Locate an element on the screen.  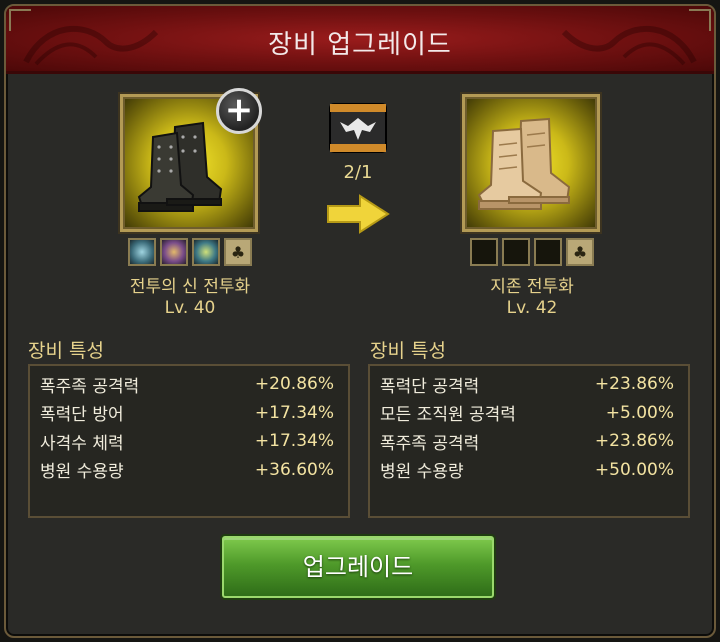
upgraded-item-slot is located at coordinates (531, 163).